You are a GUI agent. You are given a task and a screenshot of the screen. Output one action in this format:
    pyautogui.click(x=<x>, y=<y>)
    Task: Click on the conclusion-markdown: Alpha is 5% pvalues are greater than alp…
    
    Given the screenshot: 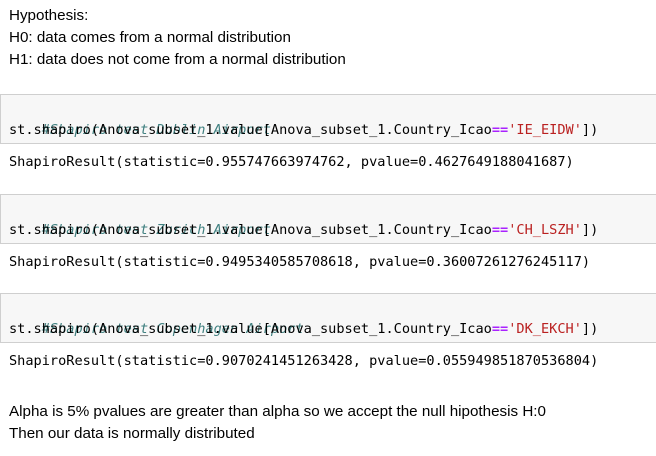 What is the action you would take?
    pyautogui.click(x=277, y=423)
    